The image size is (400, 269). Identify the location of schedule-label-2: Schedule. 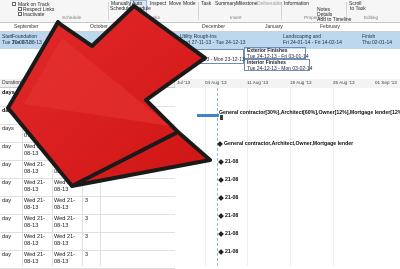
(140, 9).